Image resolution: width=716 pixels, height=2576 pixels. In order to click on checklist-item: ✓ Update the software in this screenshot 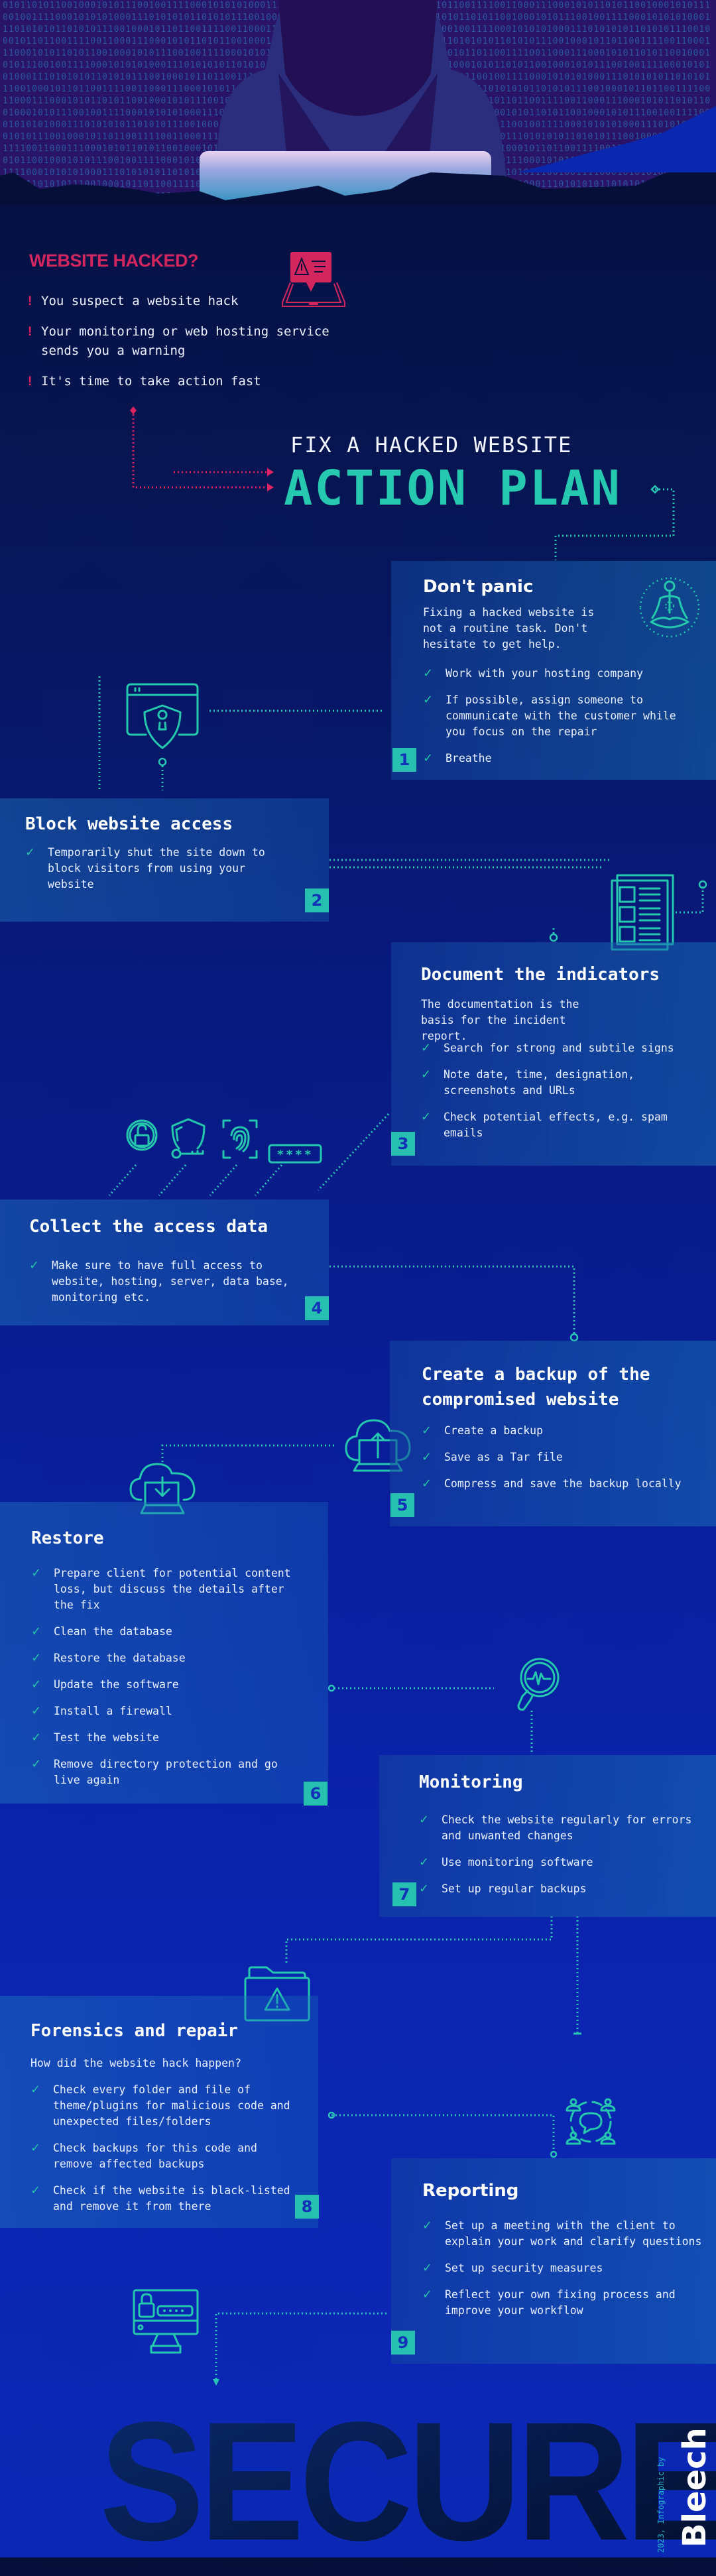, I will do `click(105, 1684)`.